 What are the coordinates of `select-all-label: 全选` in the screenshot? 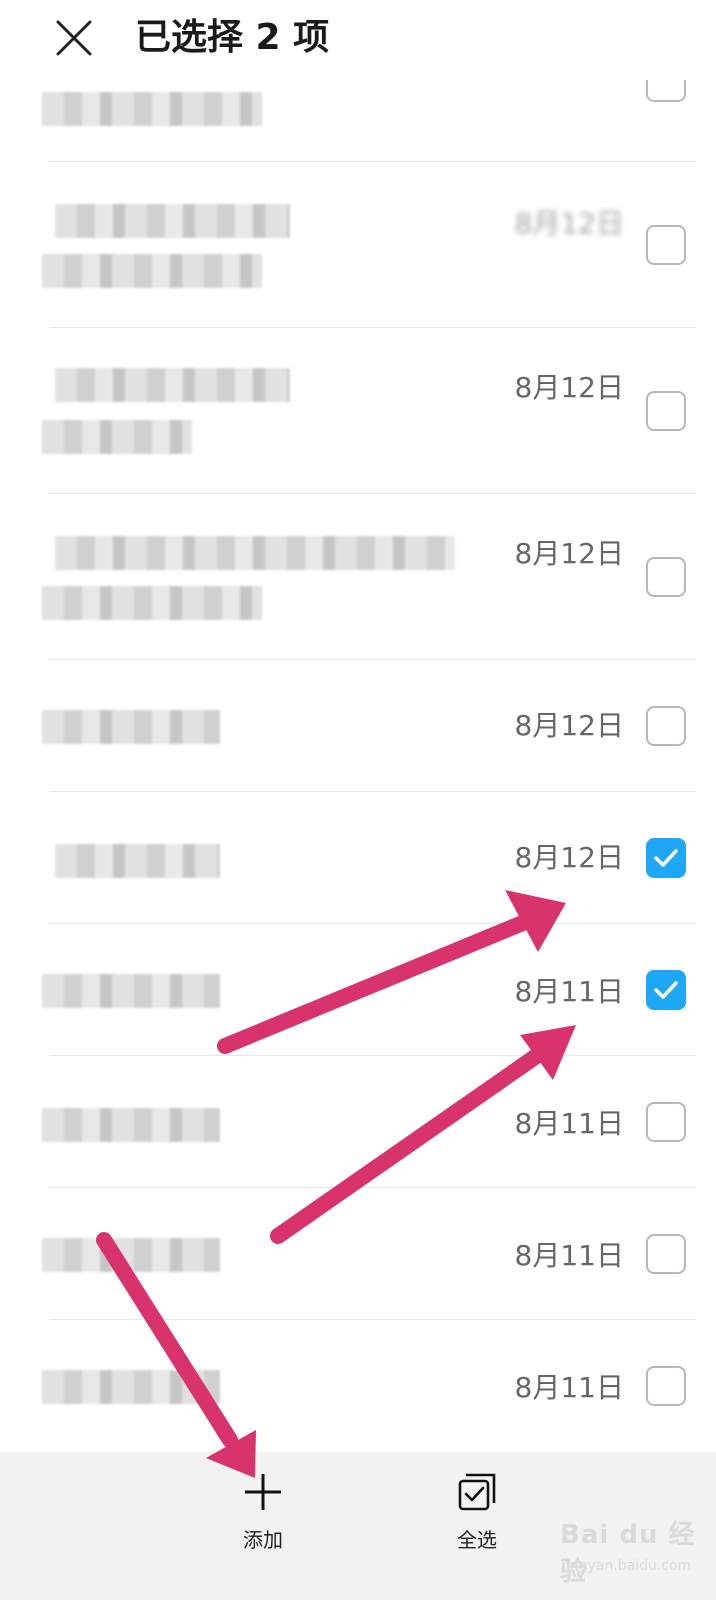 It's located at (477, 1540).